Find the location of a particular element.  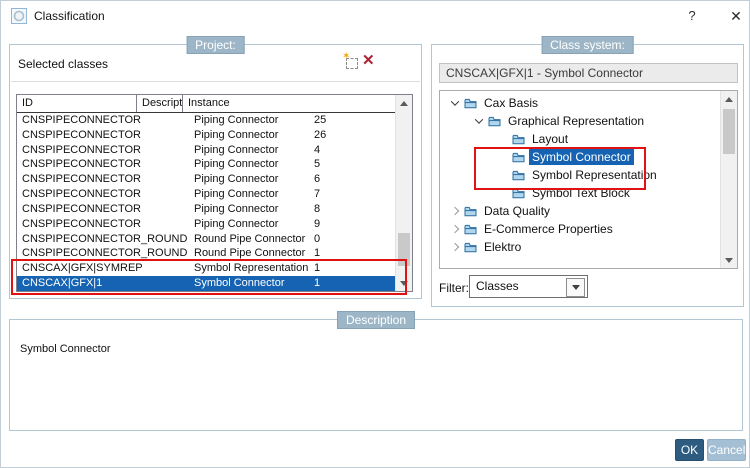

table-column-header: Description is located at coordinates (160, 103).